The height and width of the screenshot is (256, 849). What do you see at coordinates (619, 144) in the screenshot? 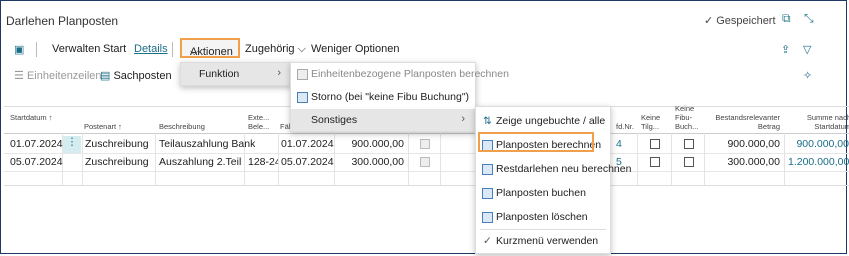
I see `cell-lfdnr: 4` at bounding box center [619, 144].